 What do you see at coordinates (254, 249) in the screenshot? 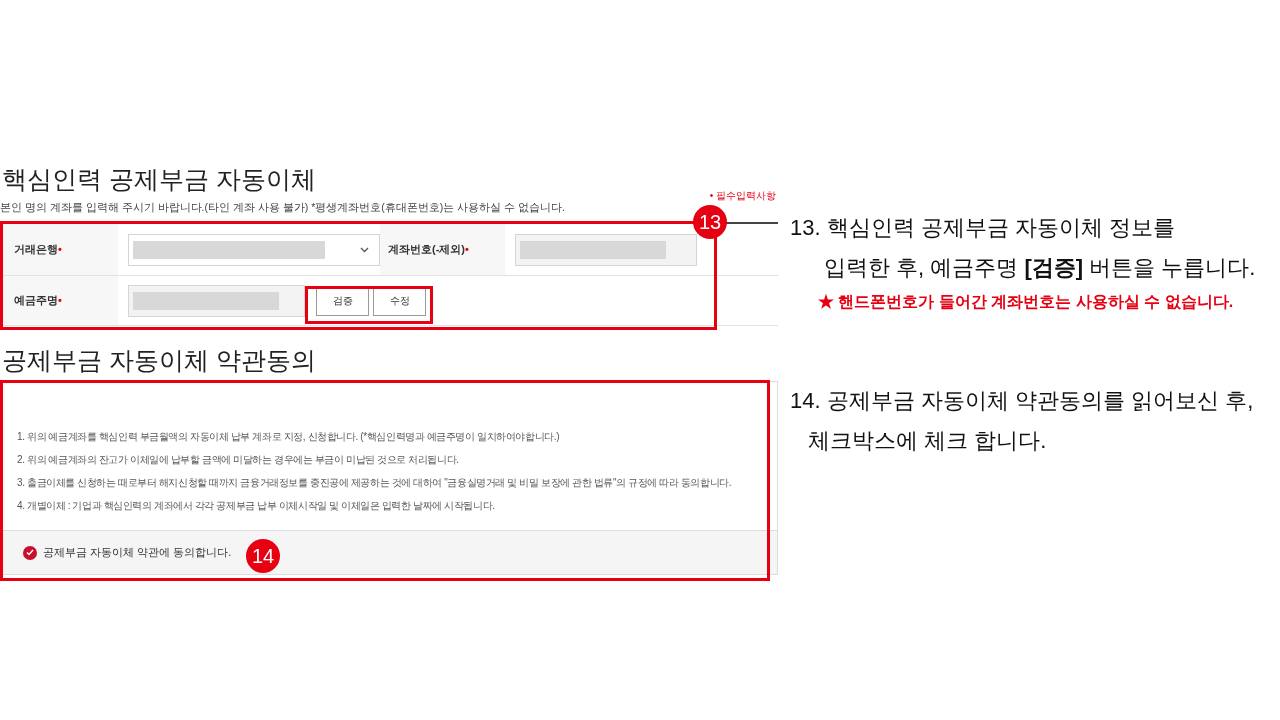
I see `dropdown-field` at bounding box center [254, 249].